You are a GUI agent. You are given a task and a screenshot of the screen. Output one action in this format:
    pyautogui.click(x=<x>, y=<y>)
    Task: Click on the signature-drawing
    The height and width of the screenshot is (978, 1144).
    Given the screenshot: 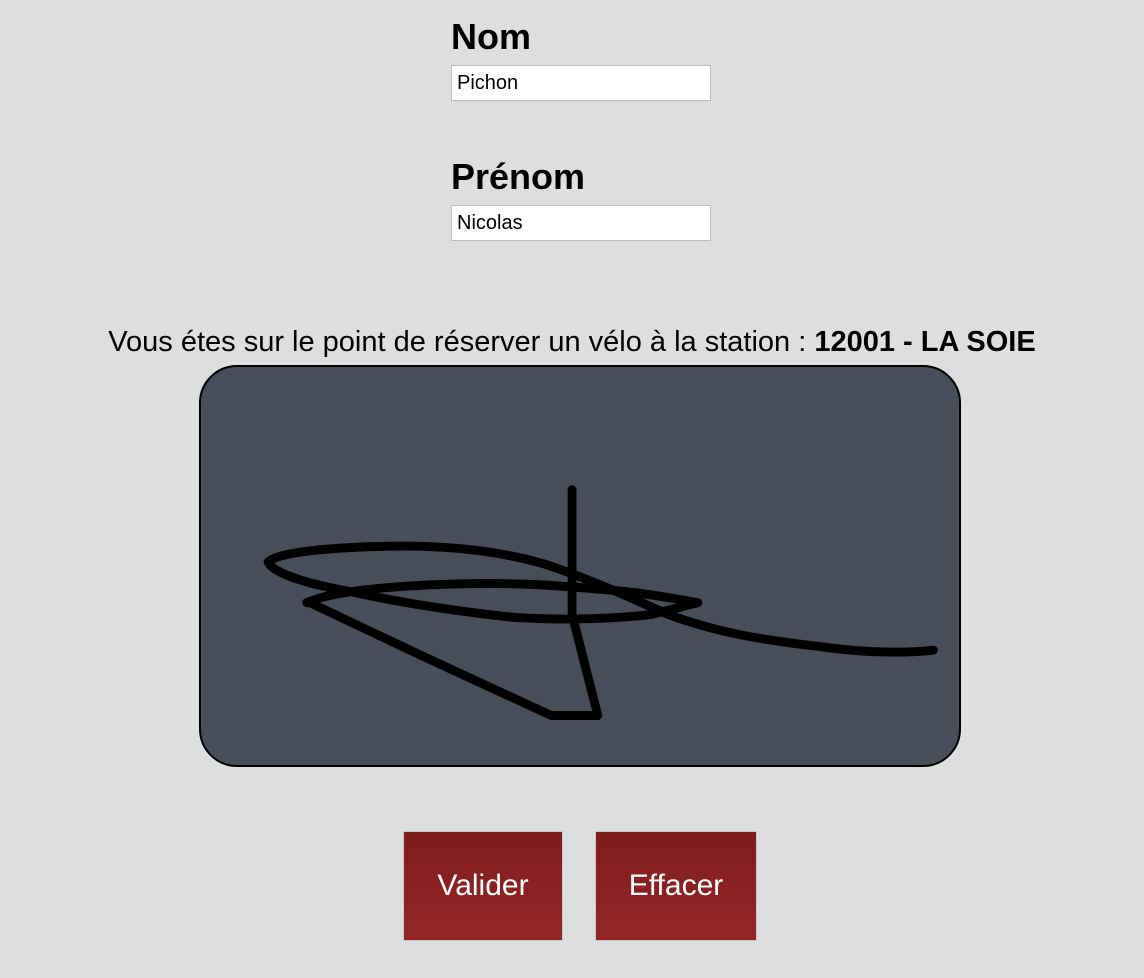 What is the action you would take?
    pyautogui.click(x=600, y=602)
    